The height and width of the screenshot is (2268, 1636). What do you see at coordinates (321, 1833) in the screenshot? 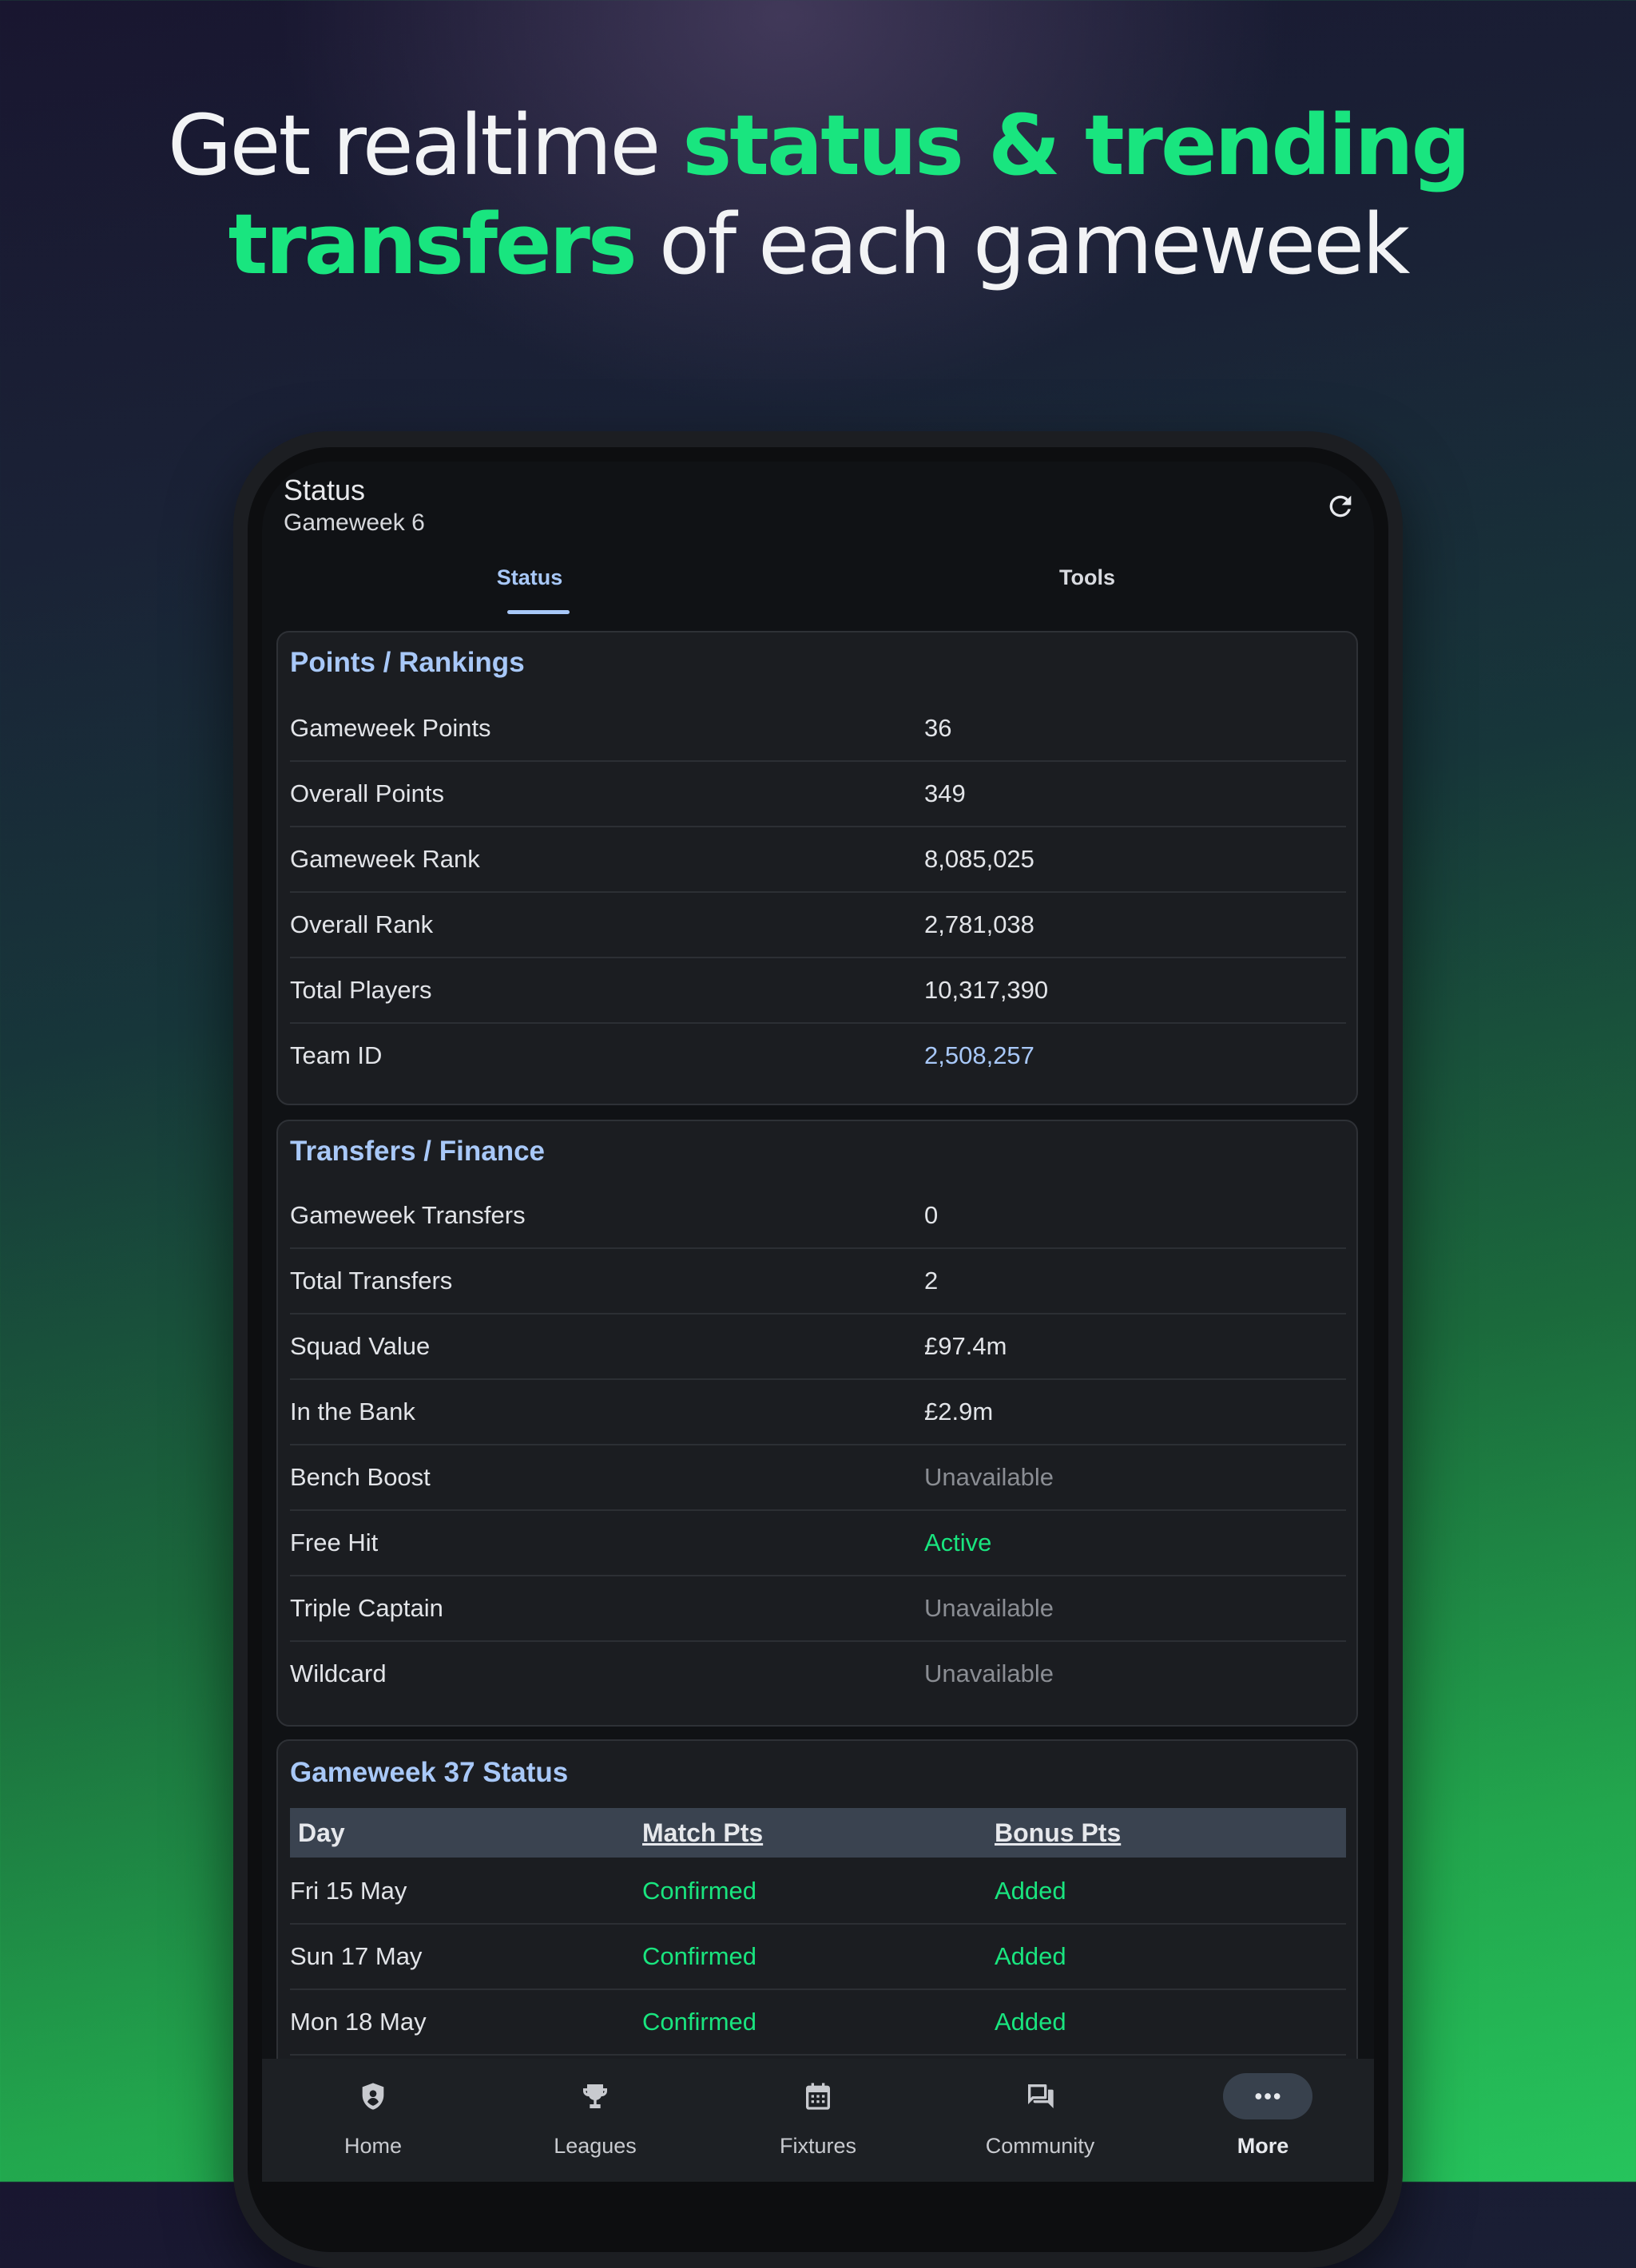
I see `header-day: Day` at bounding box center [321, 1833].